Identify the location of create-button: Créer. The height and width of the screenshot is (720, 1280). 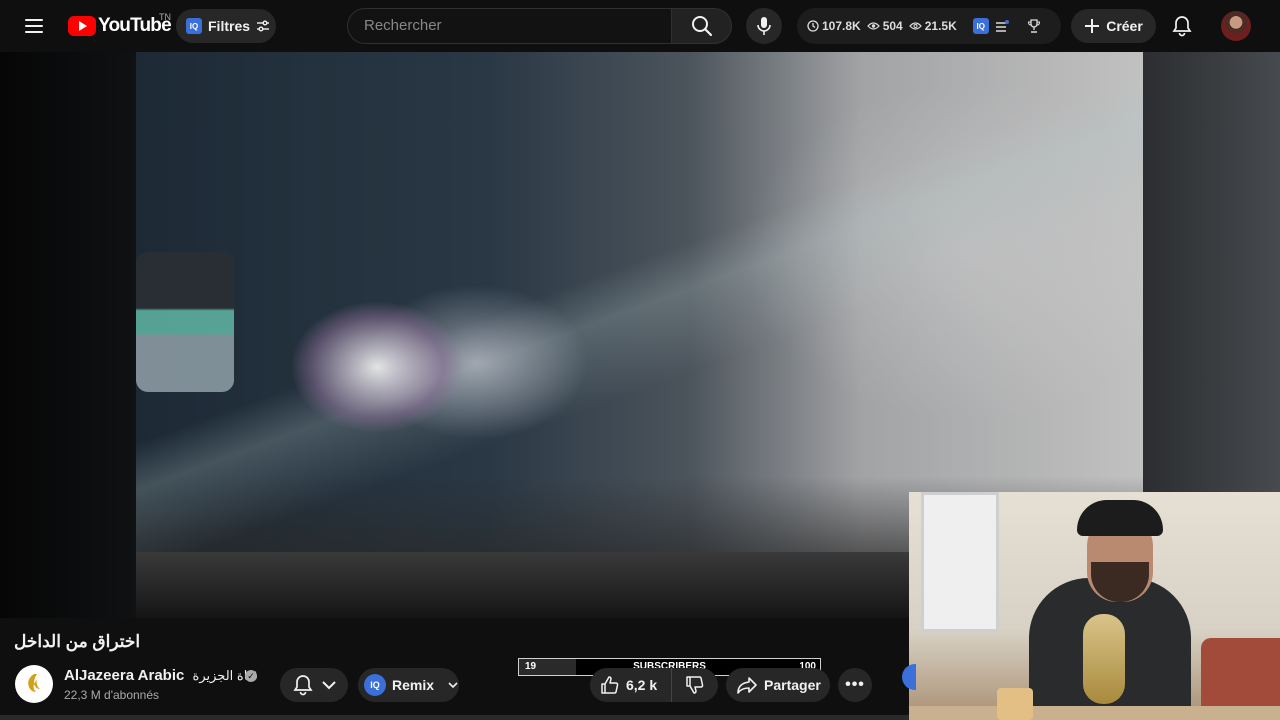
(1113, 26).